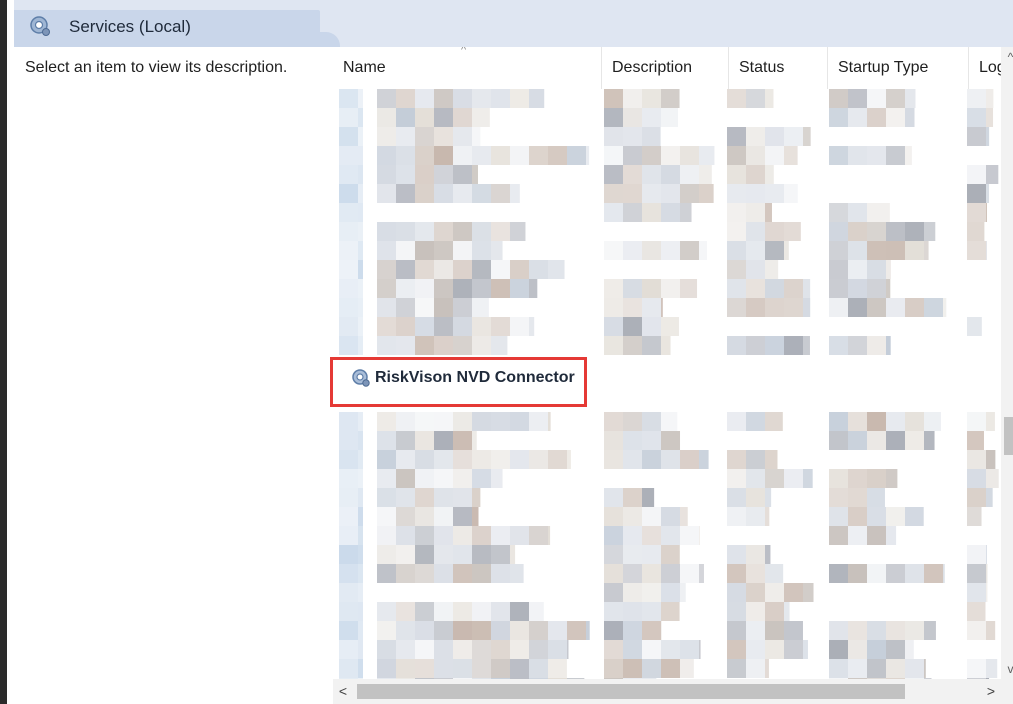 Image resolution: width=1013 pixels, height=704 pixels. I want to click on header-bar: Services (Local), so click(513, 23).